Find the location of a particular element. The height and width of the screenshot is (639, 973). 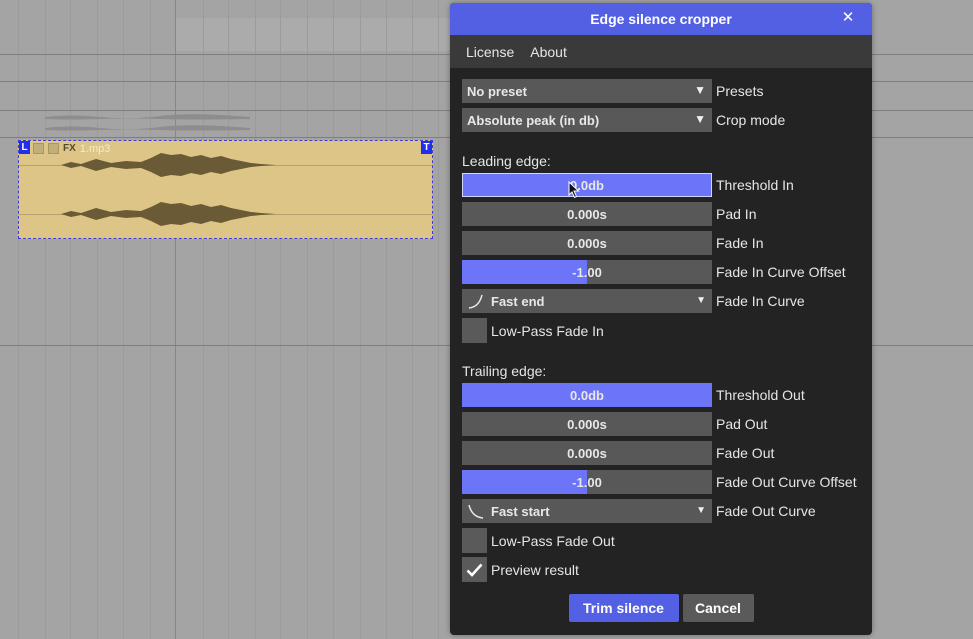

crop-mode-value: Absolute peak (in db) is located at coordinates (533, 120).